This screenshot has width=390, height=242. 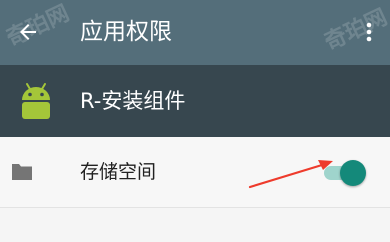 What do you see at coordinates (22, 172) in the screenshot?
I see `folder-icon` at bounding box center [22, 172].